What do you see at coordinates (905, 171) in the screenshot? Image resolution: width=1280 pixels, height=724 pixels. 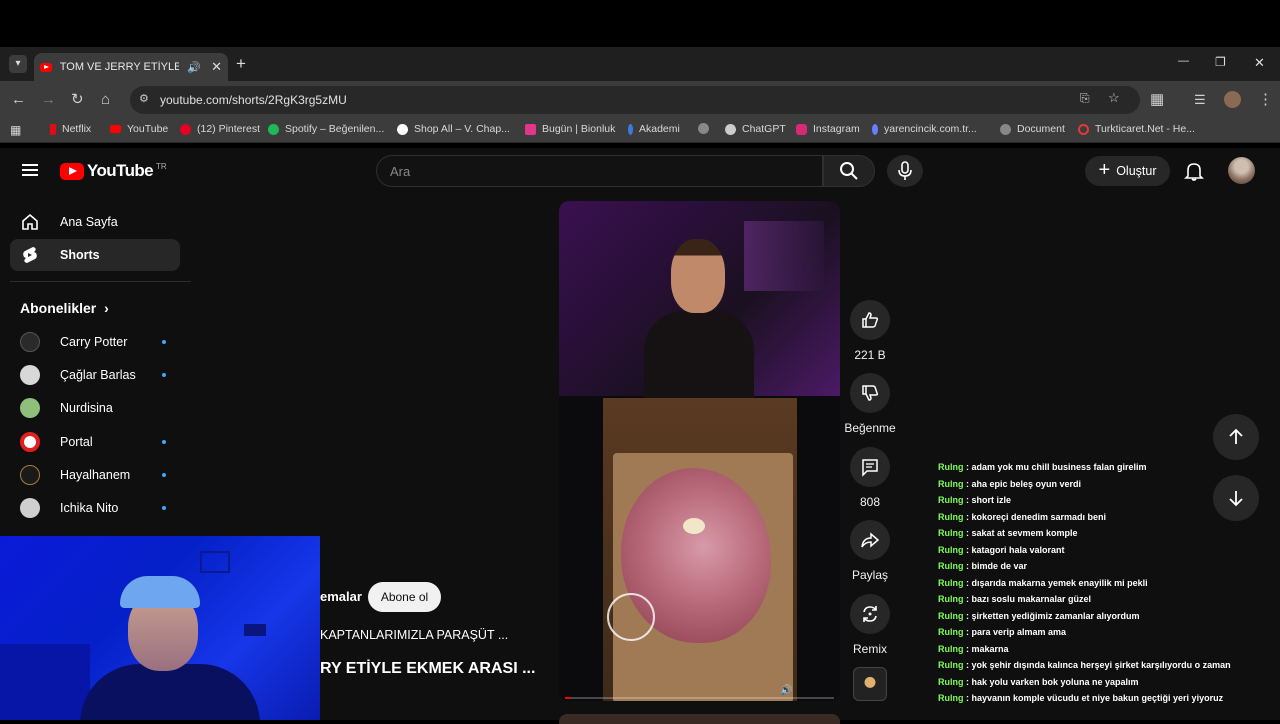 I see `voice-search-button` at bounding box center [905, 171].